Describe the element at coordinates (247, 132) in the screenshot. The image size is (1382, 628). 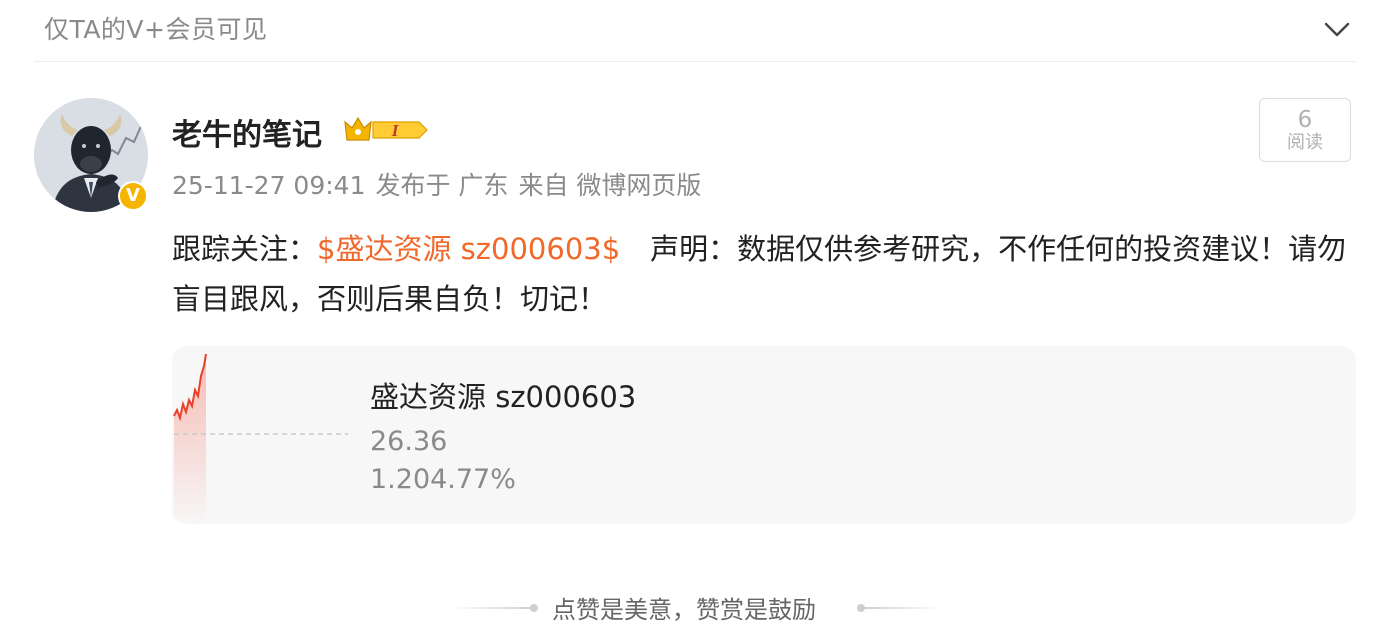
I see `author-name: 老牛的笔记` at that location.